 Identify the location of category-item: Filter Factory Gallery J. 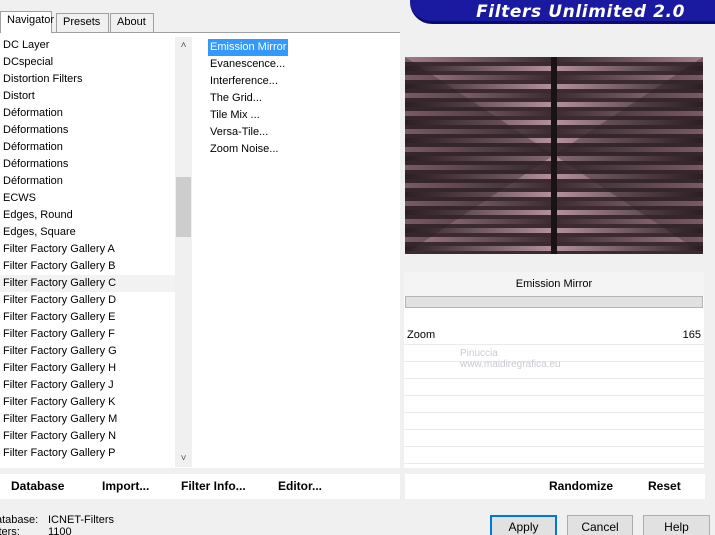
(87, 385).